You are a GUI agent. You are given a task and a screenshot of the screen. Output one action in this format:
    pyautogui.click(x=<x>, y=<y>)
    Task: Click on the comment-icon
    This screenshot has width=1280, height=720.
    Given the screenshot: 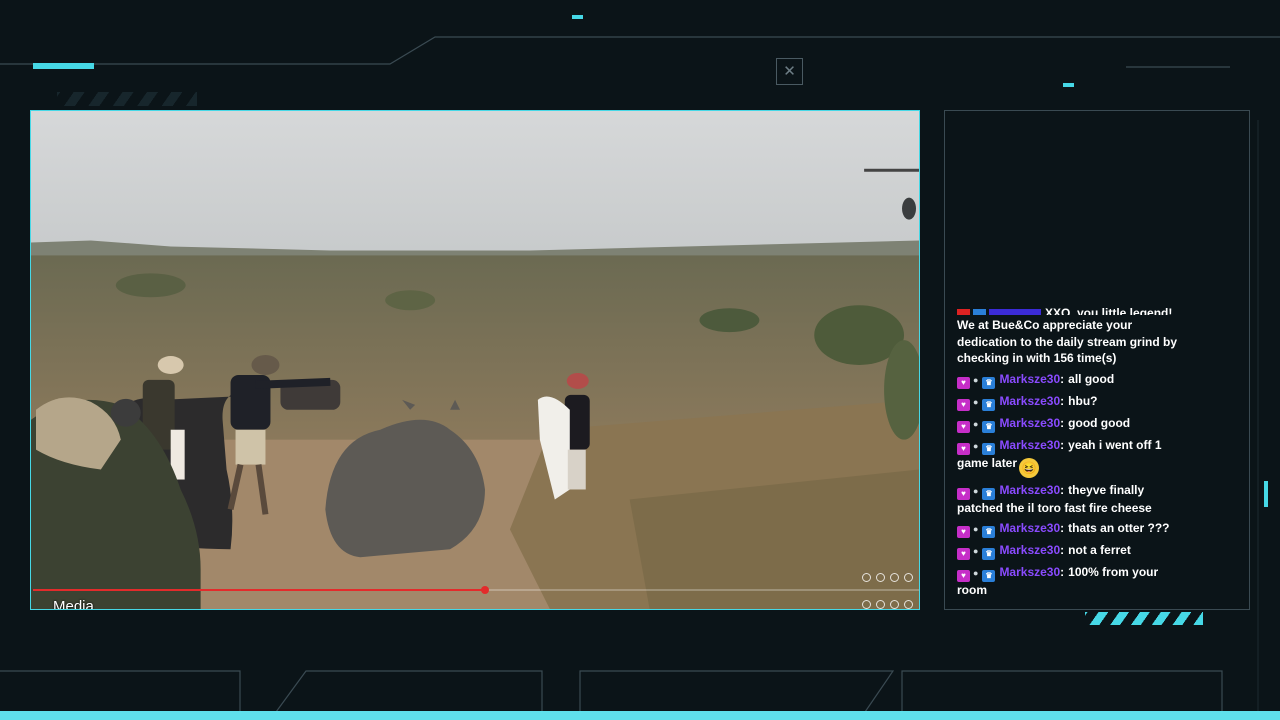 What is the action you would take?
    pyautogui.click(x=894, y=577)
    